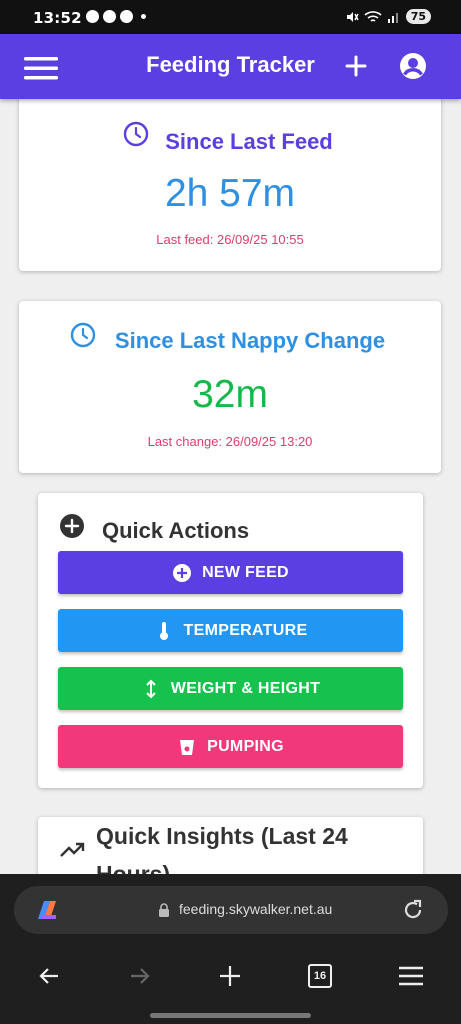 The height and width of the screenshot is (1024, 461). I want to click on forward-button, so click(140, 976).